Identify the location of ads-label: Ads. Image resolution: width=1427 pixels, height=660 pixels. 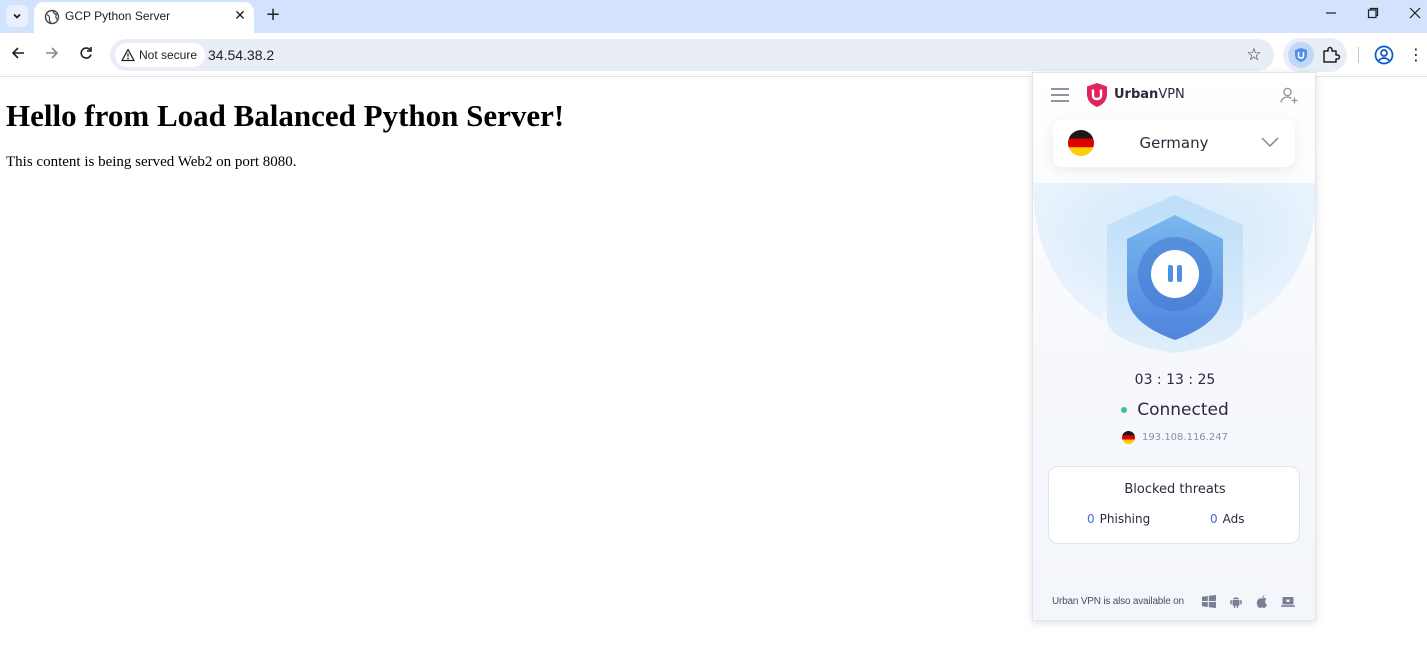
(1233, 519).